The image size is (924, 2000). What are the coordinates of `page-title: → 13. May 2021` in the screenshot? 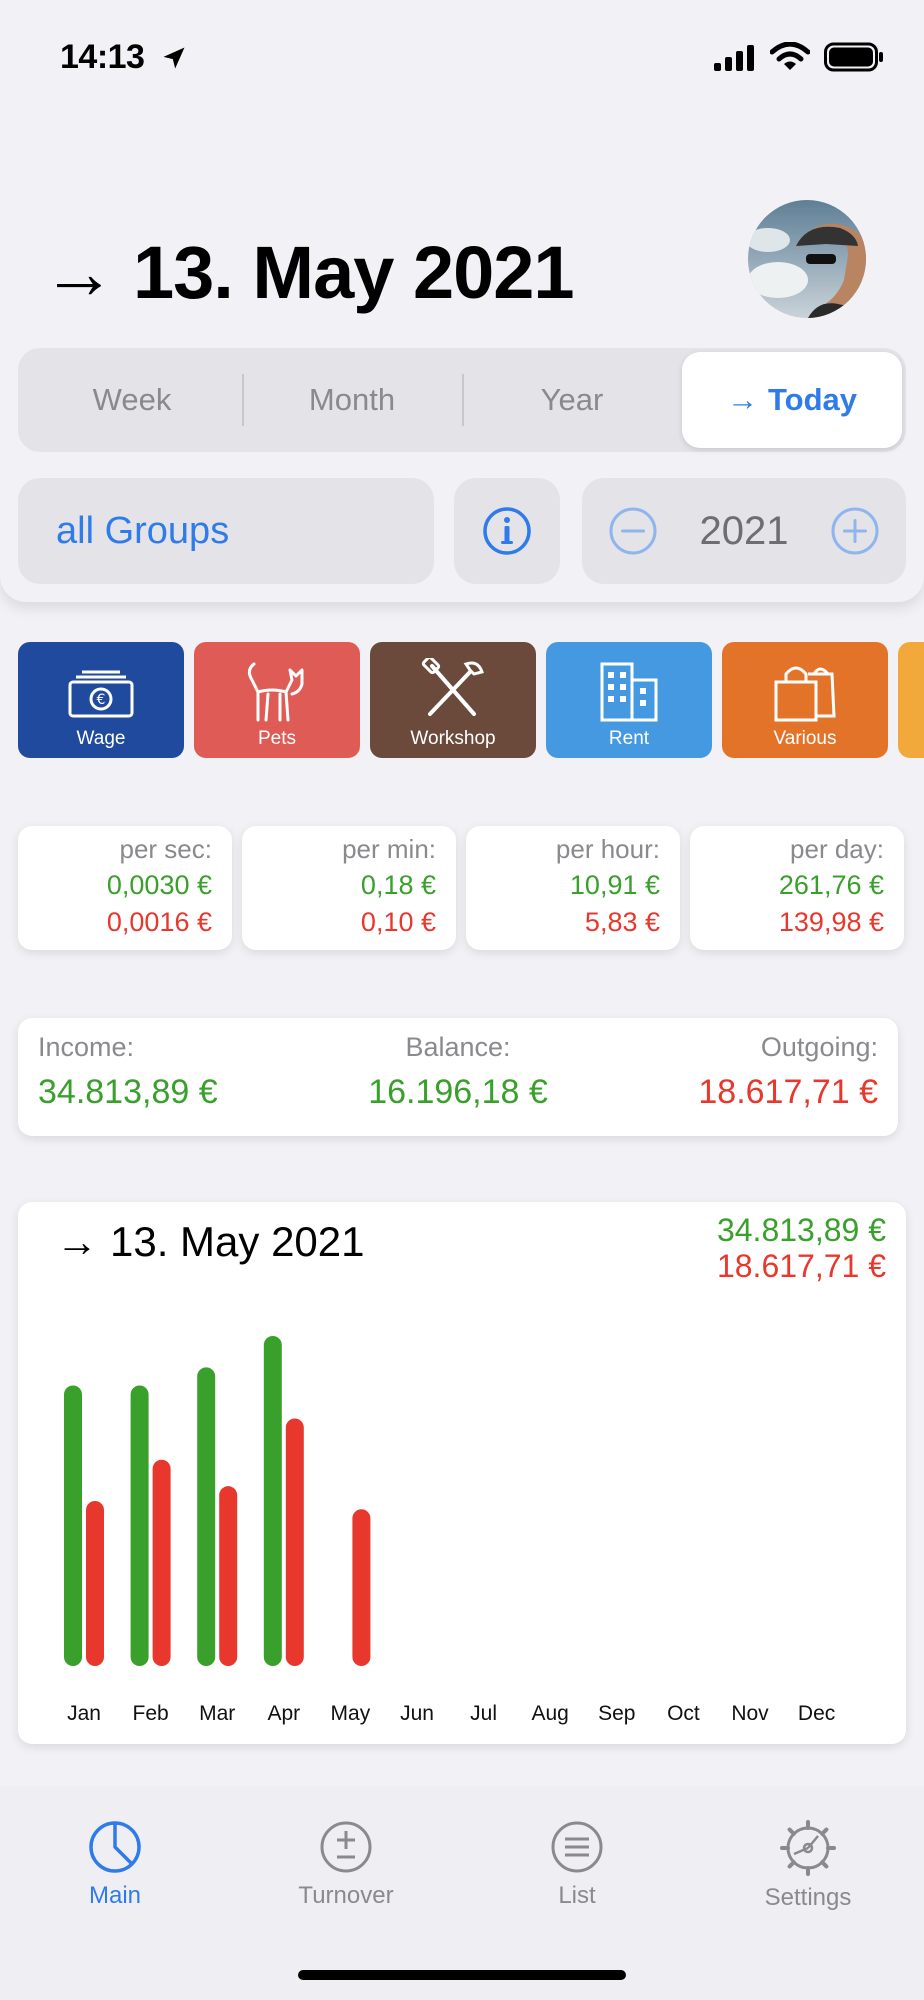 It's located at (308, 272).